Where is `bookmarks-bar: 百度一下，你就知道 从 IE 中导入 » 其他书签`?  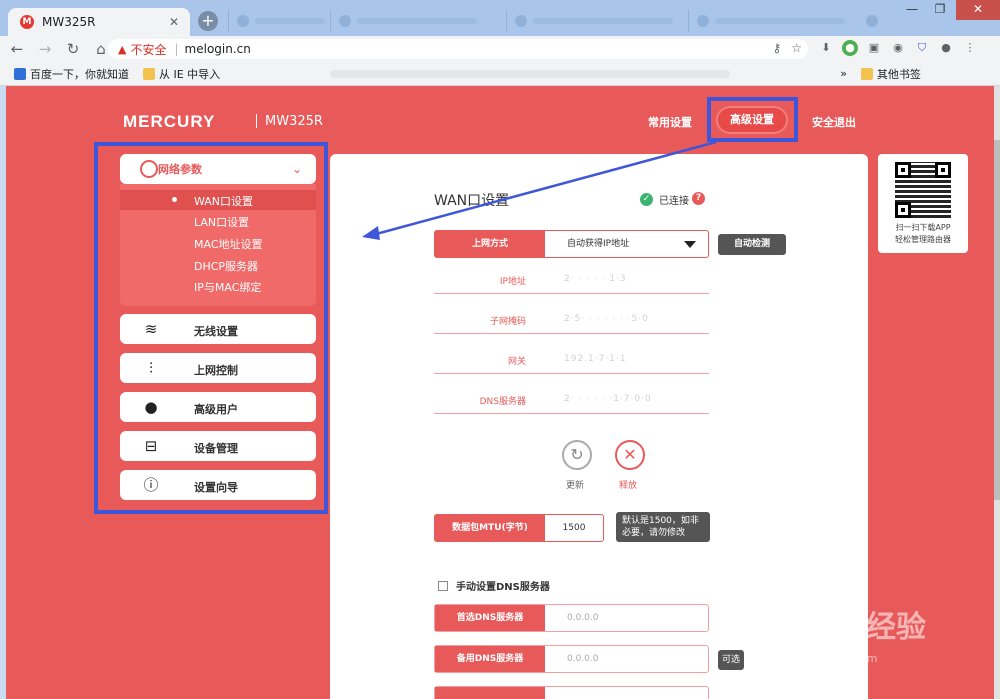 bookmarks-bar: 百度一下，你就知道 从 IE 中导入 » 其他书签 is located at coordinates (500, 74).